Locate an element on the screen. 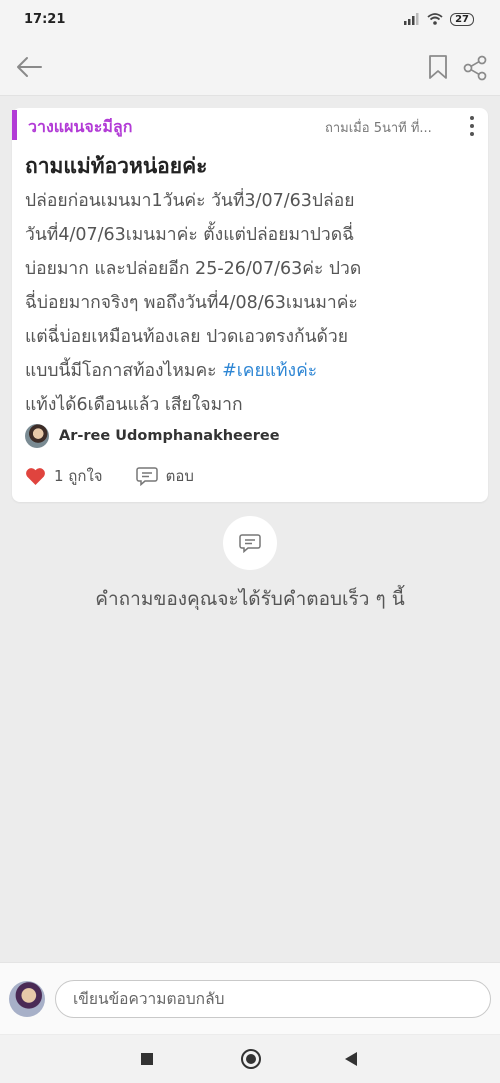 The height and width of the screenshot is (1083, 500). empty-state-message: คำถามของคุณจะได้รับคำตอบเร็ว ๆ นี้ is located at coordinates (250, 599).